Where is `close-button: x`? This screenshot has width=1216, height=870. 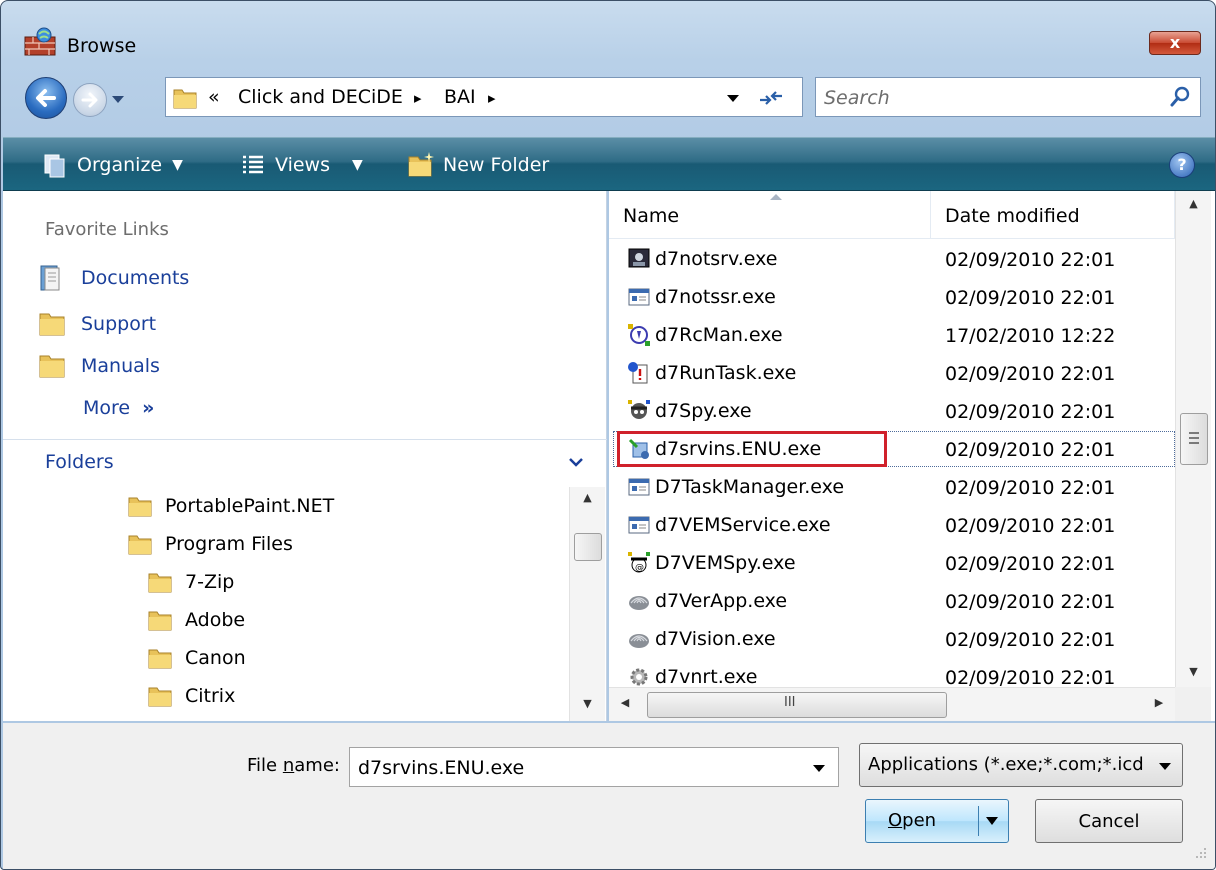 close-button: x is located at coordinates (1175, 43).